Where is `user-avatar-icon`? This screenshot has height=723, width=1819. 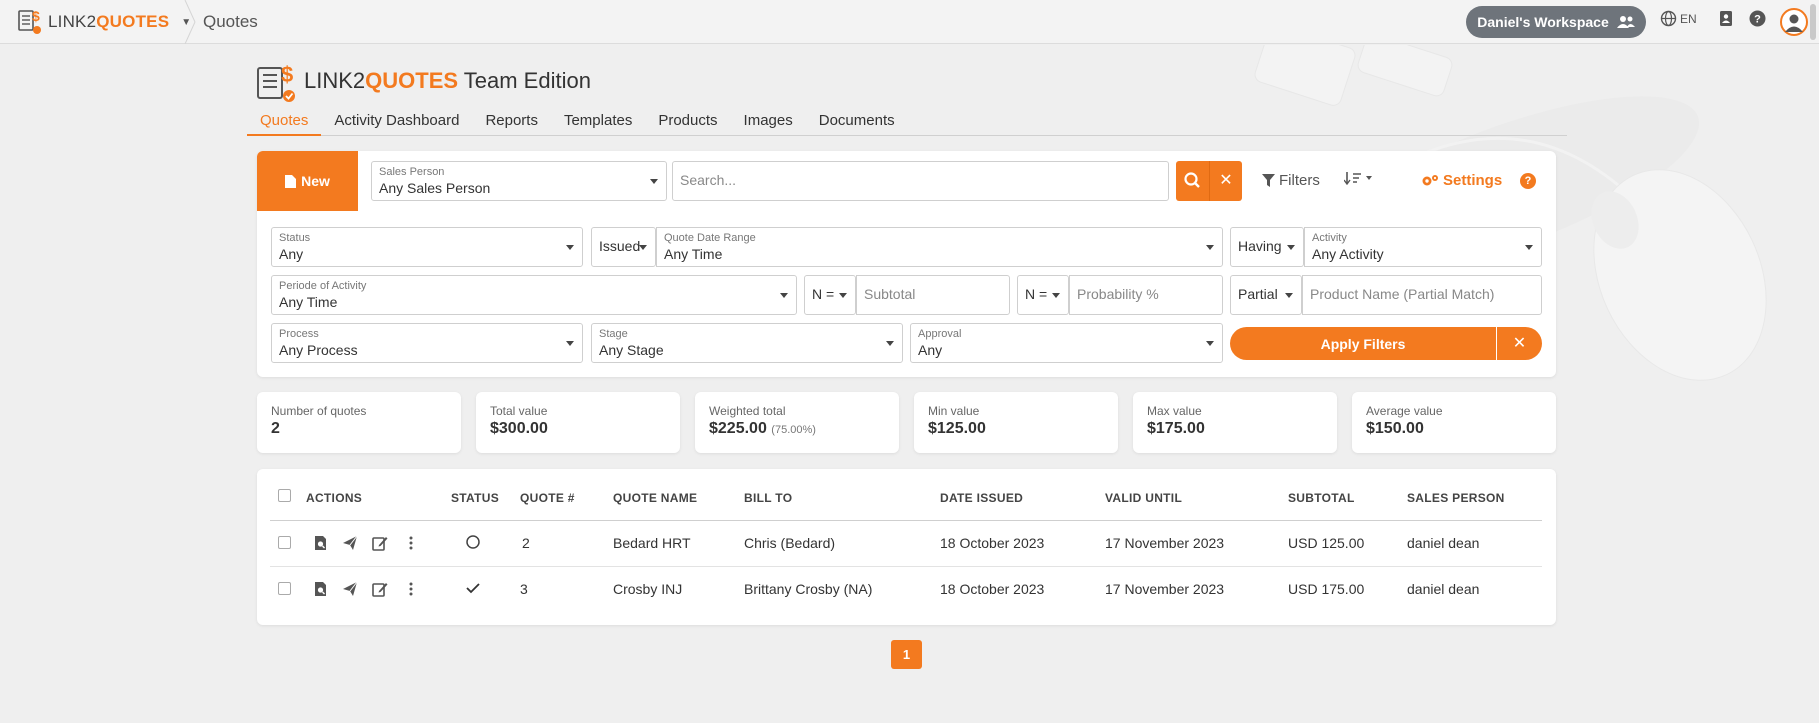 user-avatar-icon is located at coordinates (1794, 22).